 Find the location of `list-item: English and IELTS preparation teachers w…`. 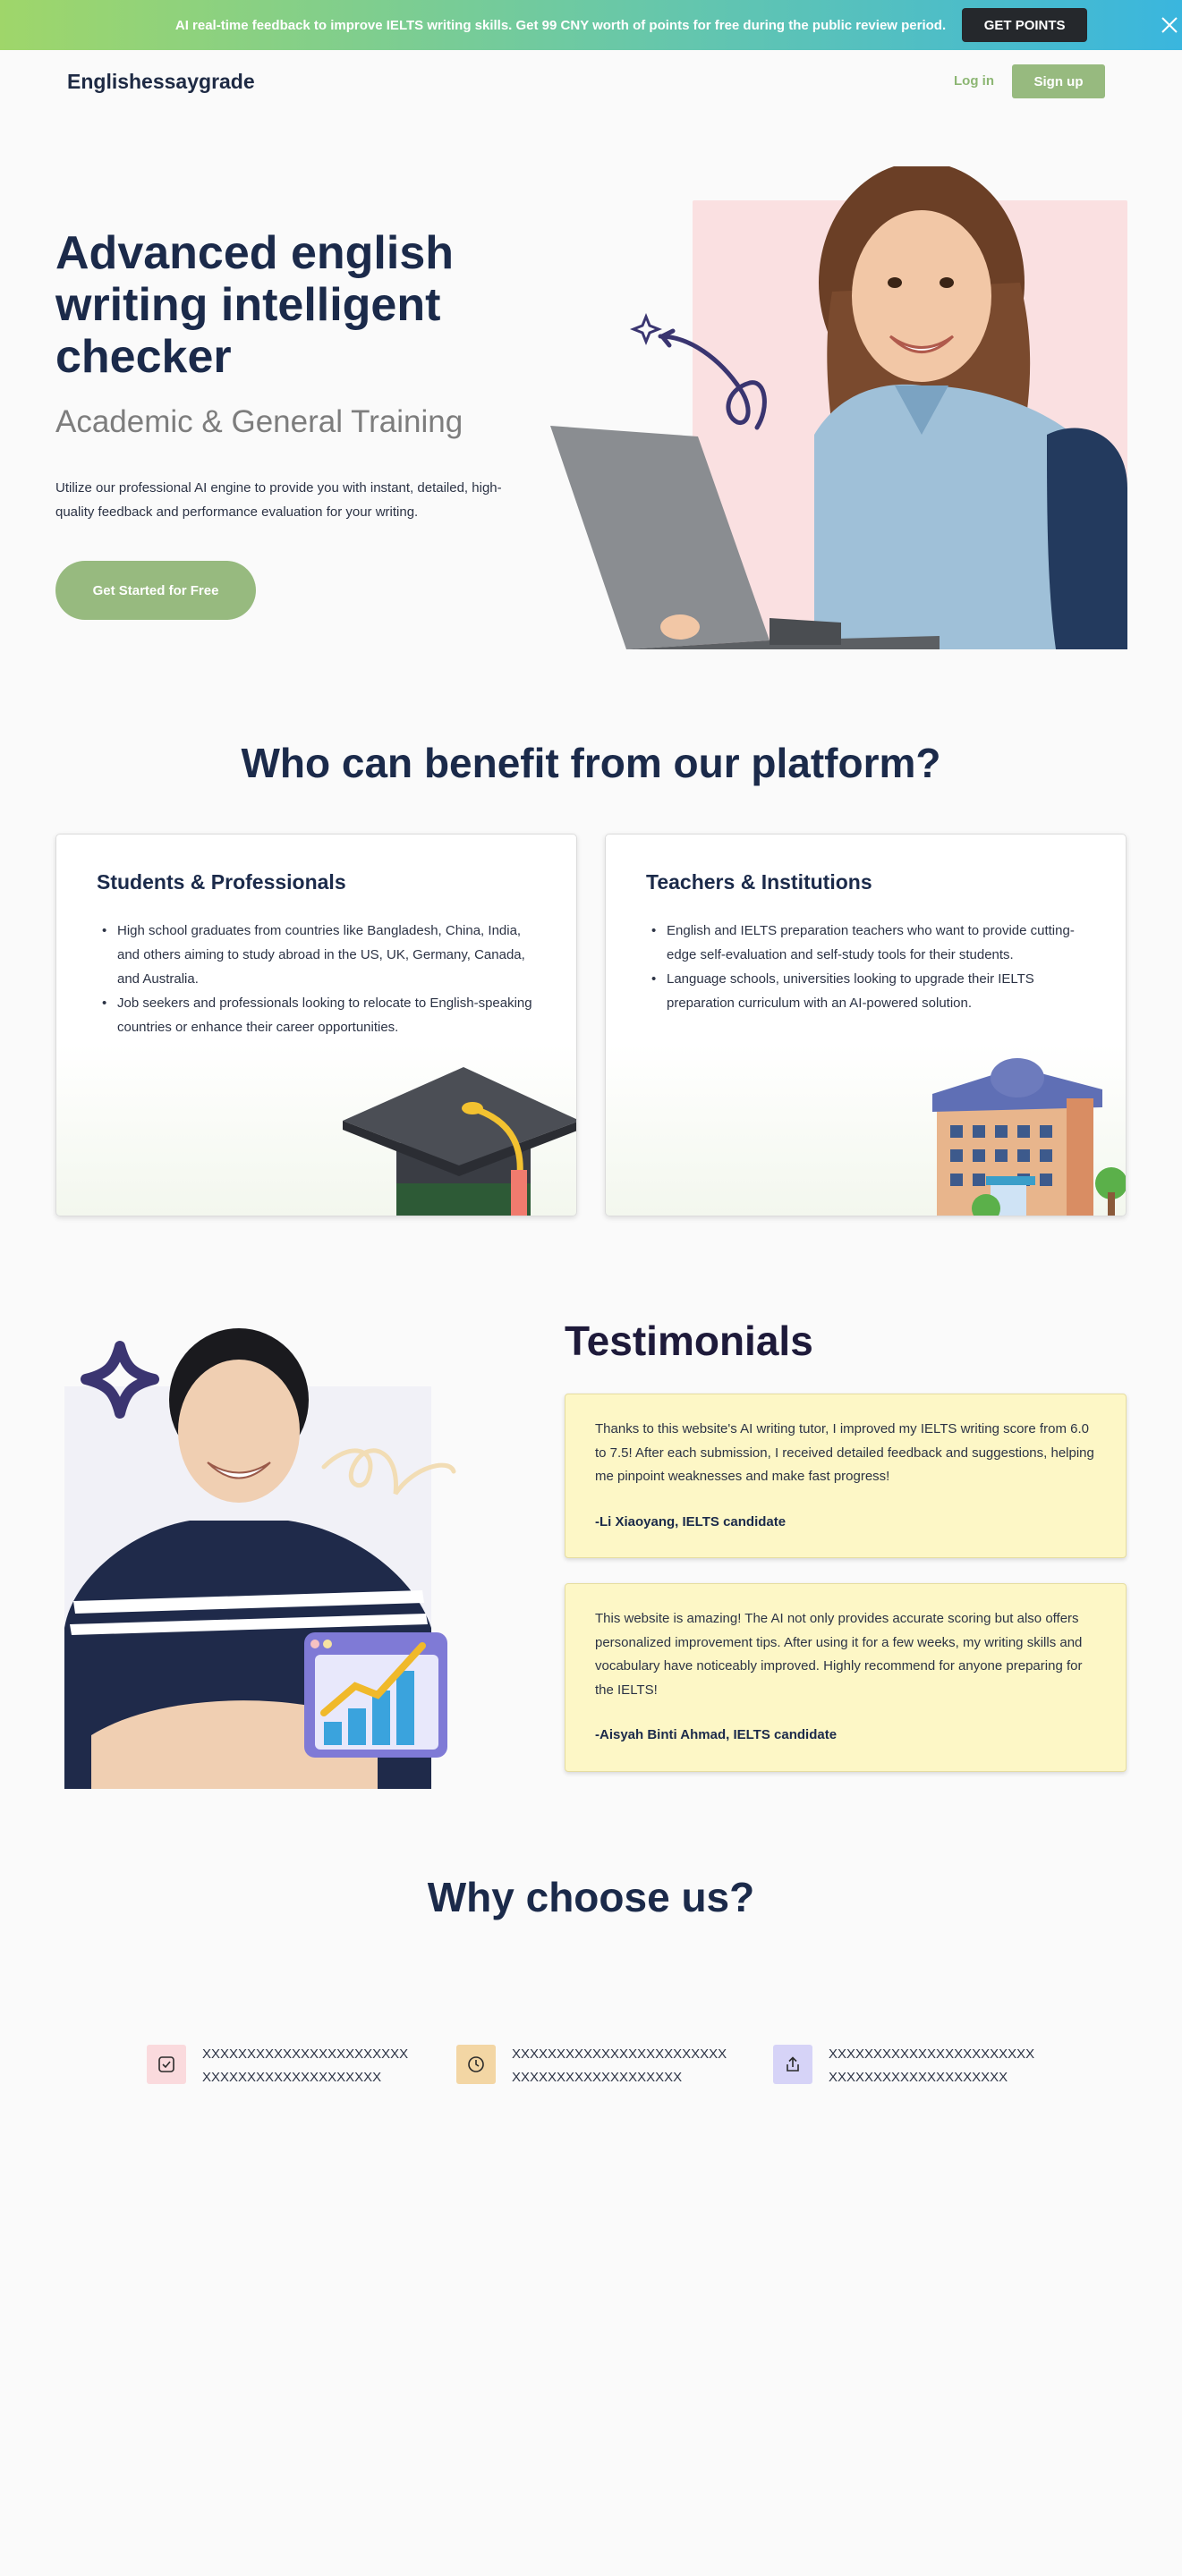

list-item: English and IELTS preparation teachers w… is located at coordinates (869, 943).